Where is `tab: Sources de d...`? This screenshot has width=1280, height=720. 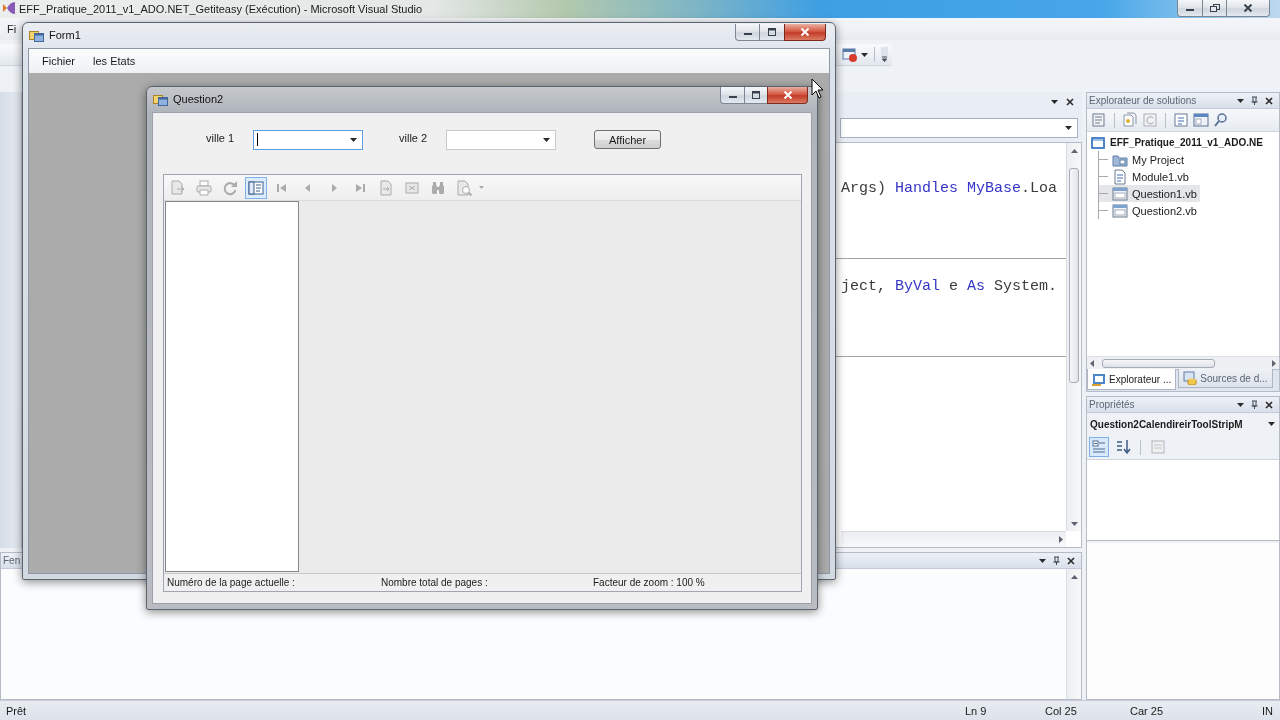
tab: Sources de d... is located at coordinates (1225, 378).